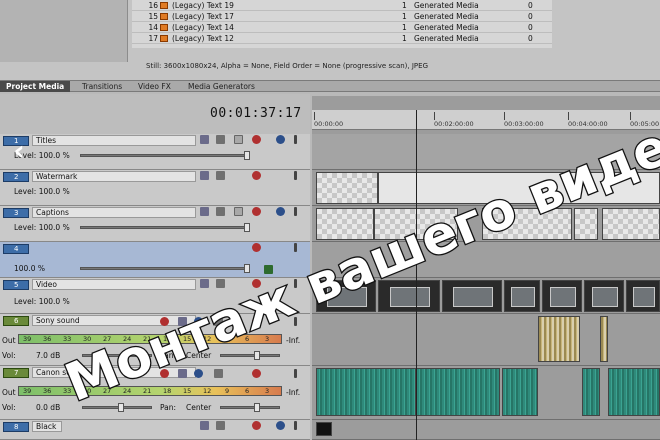  I want to click on playhead-cursor, so click(416, 275).